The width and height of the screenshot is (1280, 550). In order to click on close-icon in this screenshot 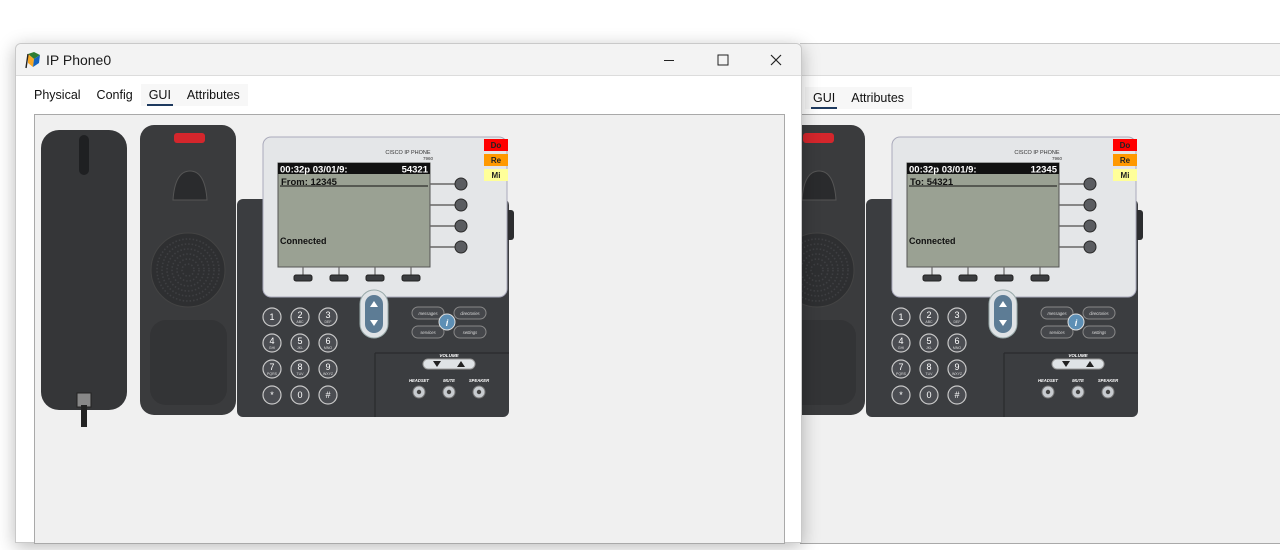, I will do `click(776, 60)`.